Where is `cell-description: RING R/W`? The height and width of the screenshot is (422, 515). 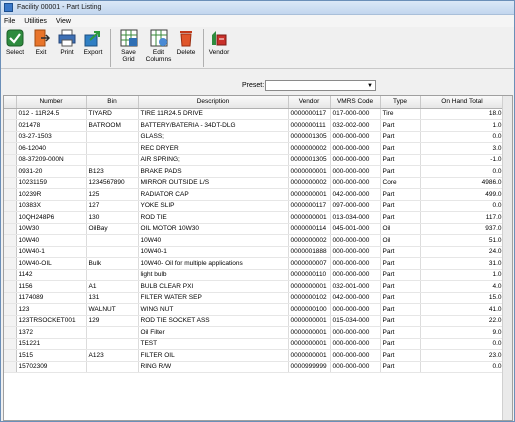 cell-description: RING R/W is located at coordinates (213, 367).